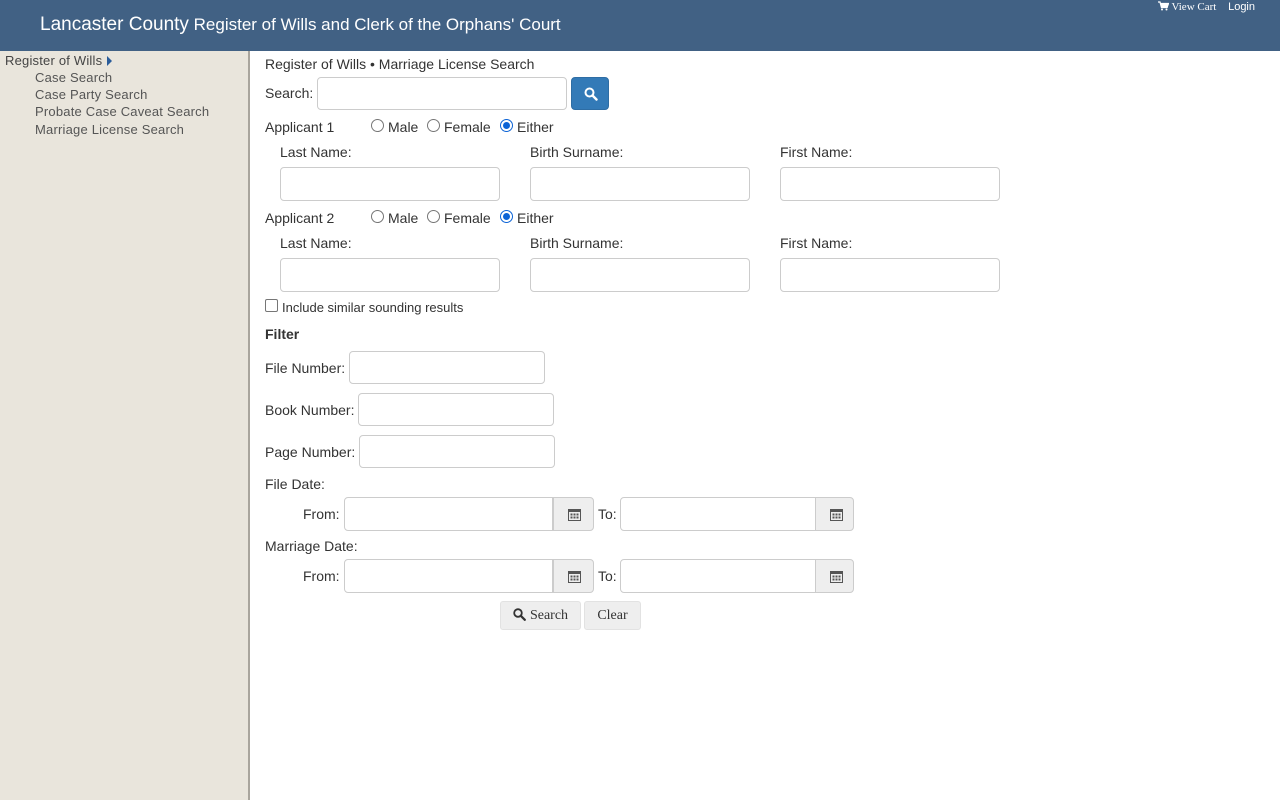 The width and height of the screenshot is (1280, 800). Describe the element at coordinates (467, 218) in the screenshot. I see `applicant2-female-label: Female` at that location.